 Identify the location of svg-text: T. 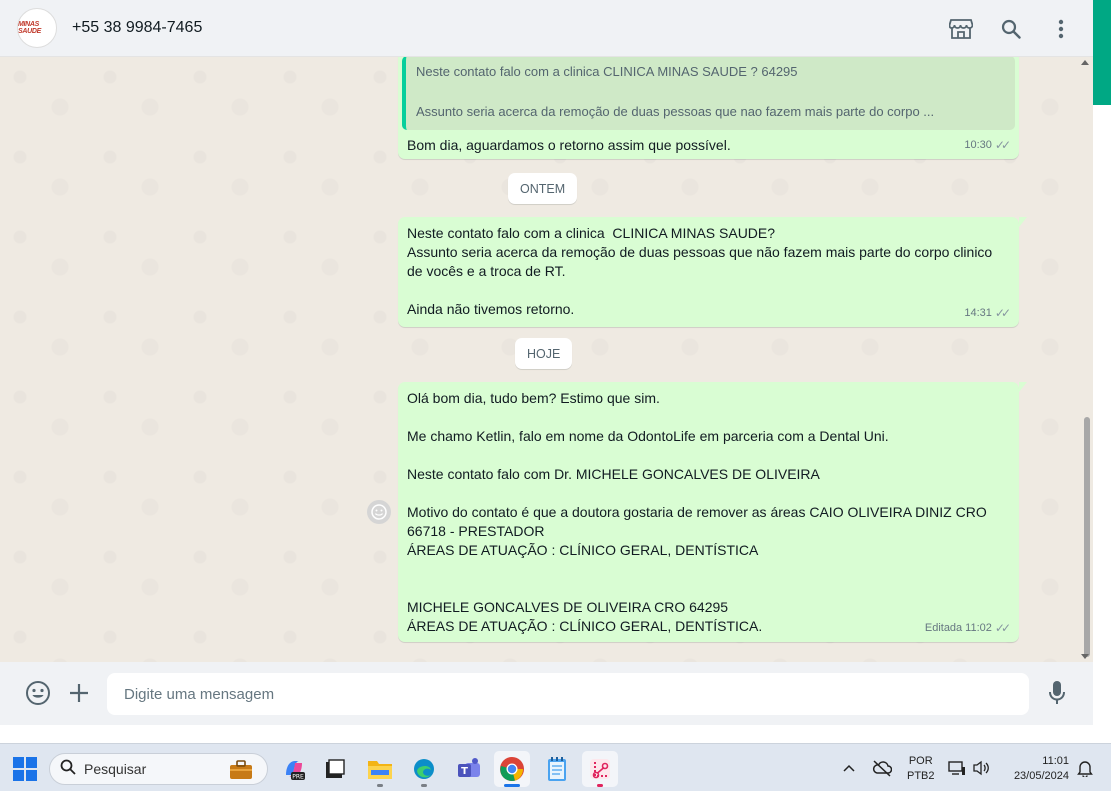
(464, 771).